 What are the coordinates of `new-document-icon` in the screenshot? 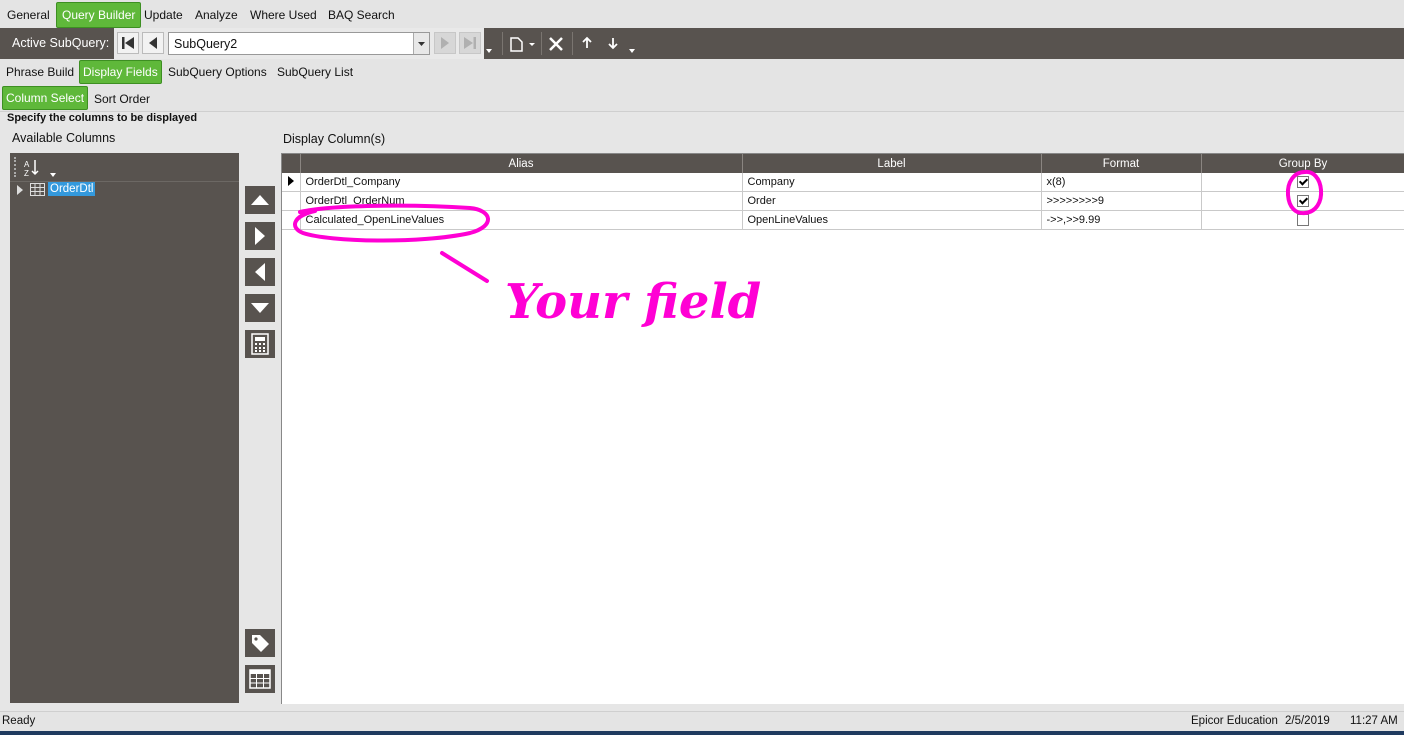 It's located at (523, 44).